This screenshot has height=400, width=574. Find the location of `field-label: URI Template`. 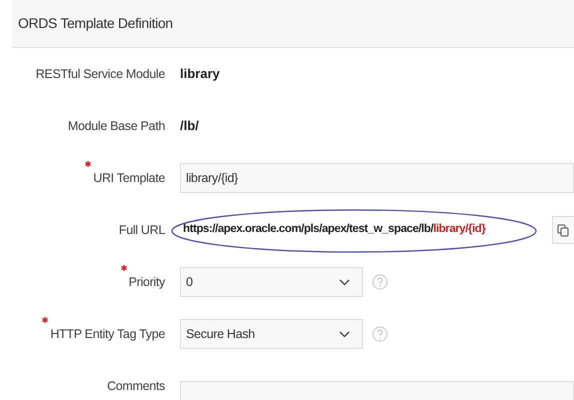

field-label: URI Template is located at coordinates (129, 178).